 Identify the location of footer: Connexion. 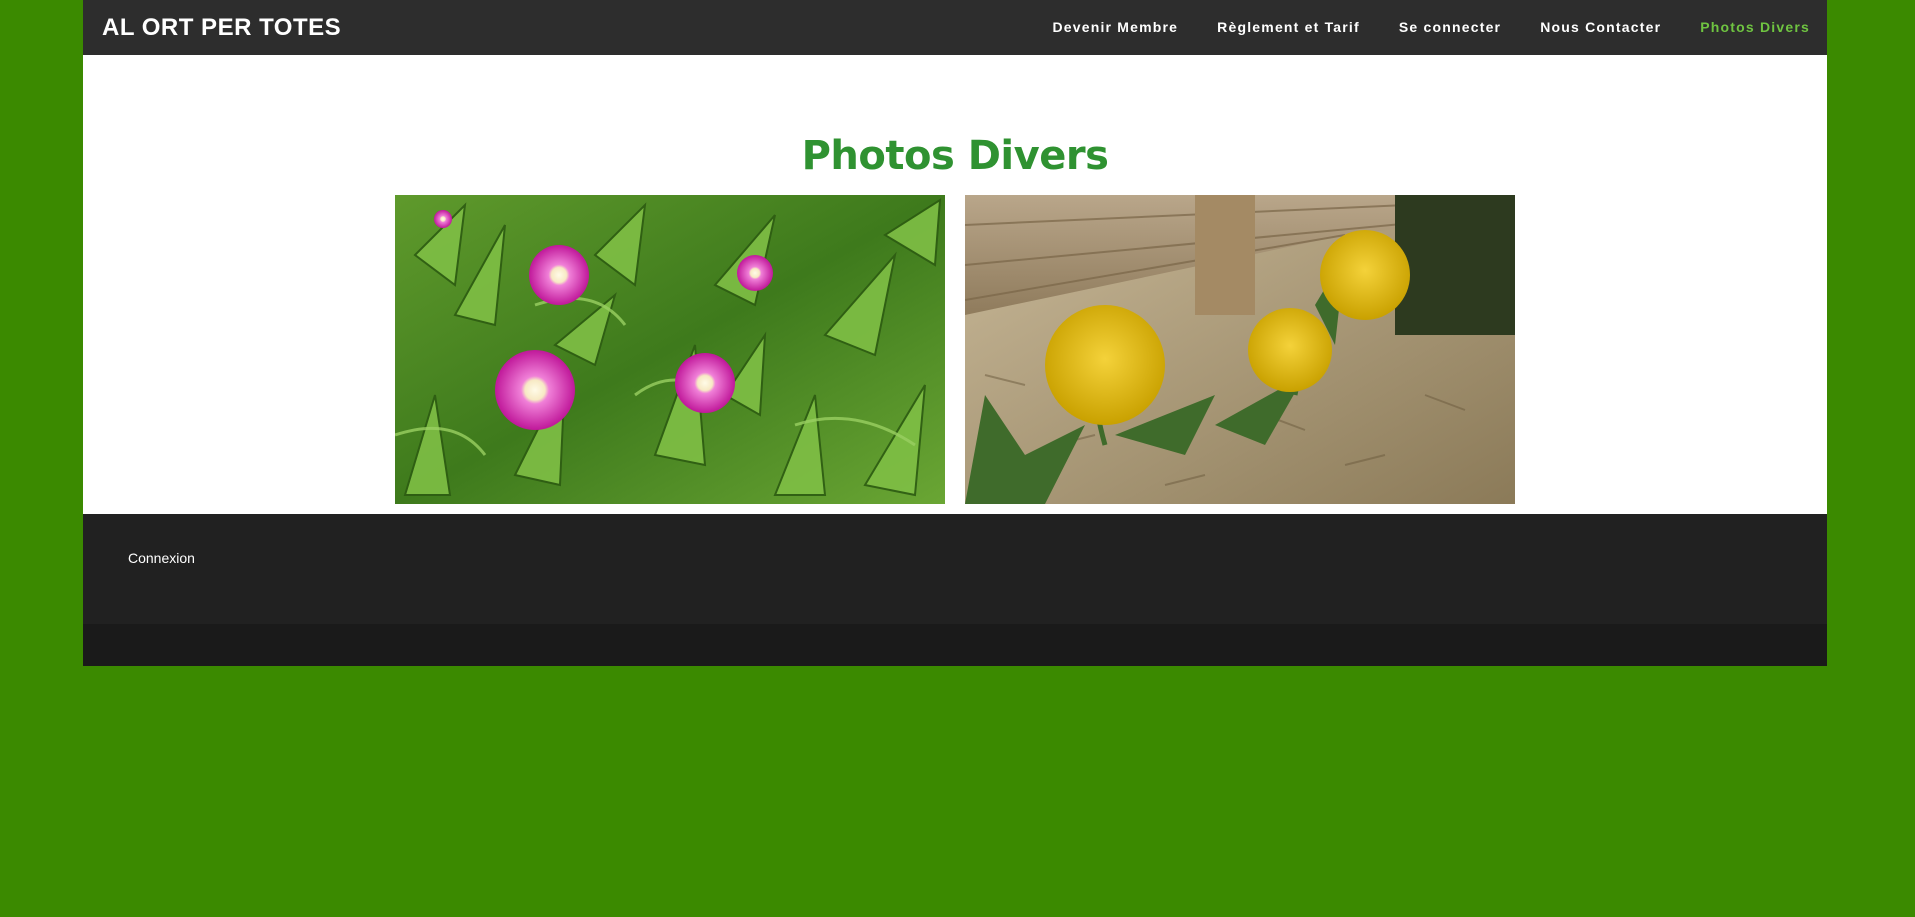
(955, 569).